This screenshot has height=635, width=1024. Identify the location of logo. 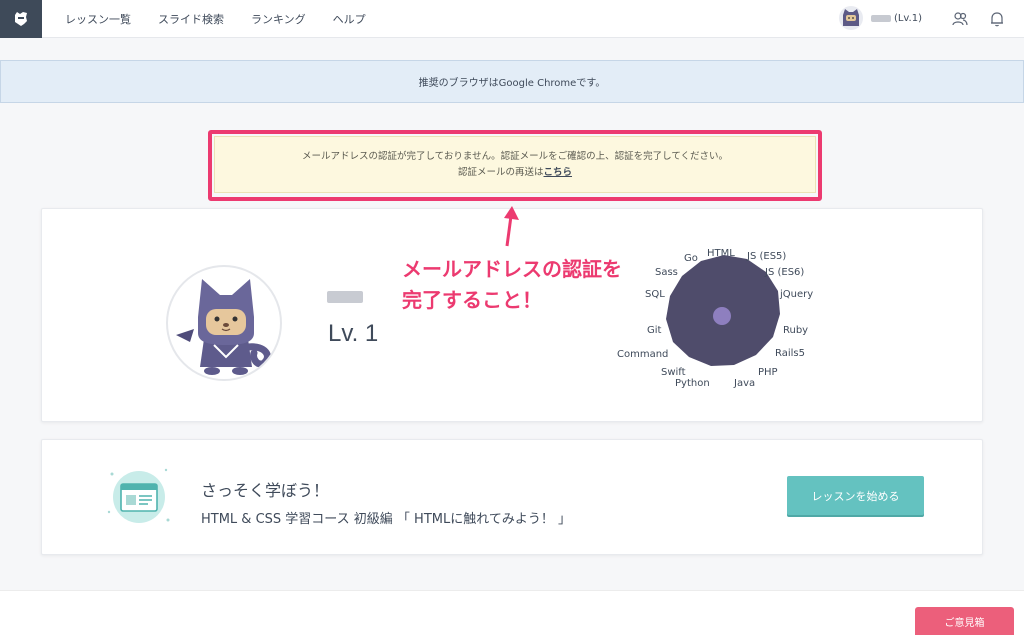
(21, 19).